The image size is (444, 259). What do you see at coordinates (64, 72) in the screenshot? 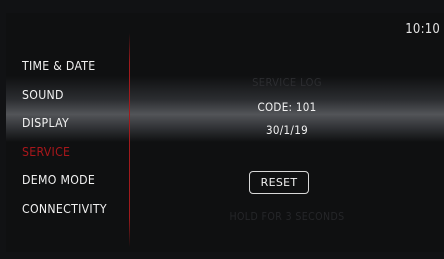
I see `menu-item-time-date: TIME & DATE` at bounding box center [64, 72].